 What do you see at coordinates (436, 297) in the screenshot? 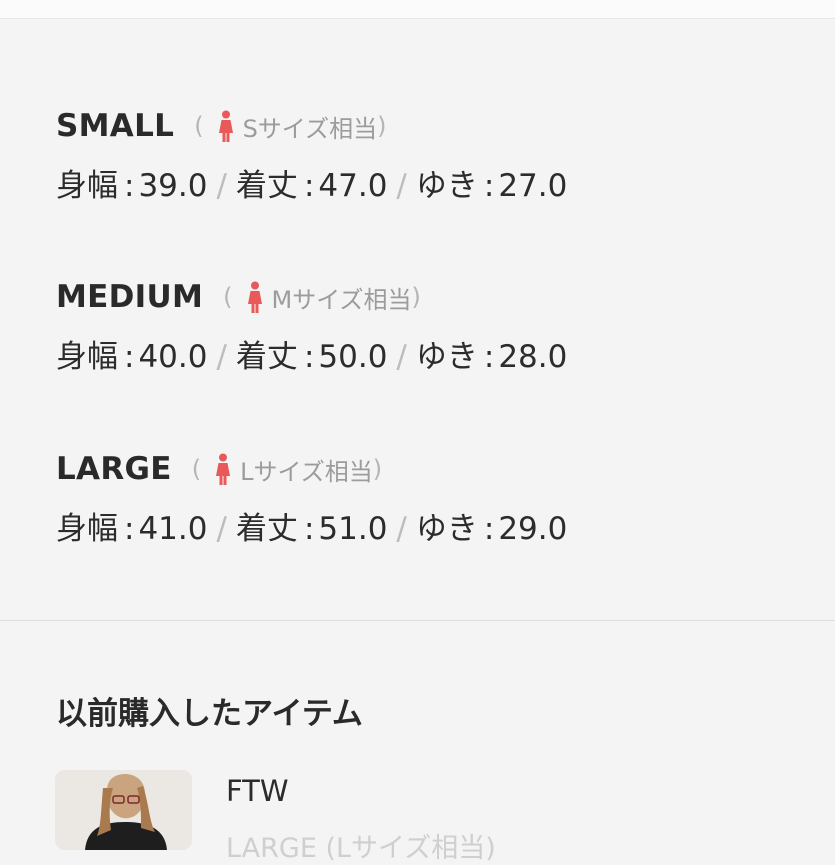
I see `size-header: MEDIUM ( Mサイズ相当 )` at bounding box center [436, 297].